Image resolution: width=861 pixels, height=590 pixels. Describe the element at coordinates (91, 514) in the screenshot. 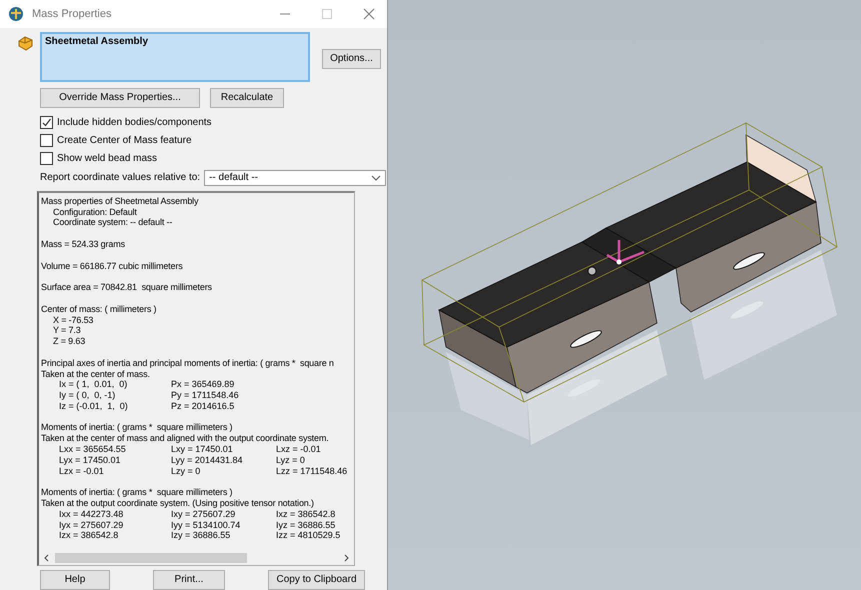

I see `result-value: Ixx = 442273.48` at that location.